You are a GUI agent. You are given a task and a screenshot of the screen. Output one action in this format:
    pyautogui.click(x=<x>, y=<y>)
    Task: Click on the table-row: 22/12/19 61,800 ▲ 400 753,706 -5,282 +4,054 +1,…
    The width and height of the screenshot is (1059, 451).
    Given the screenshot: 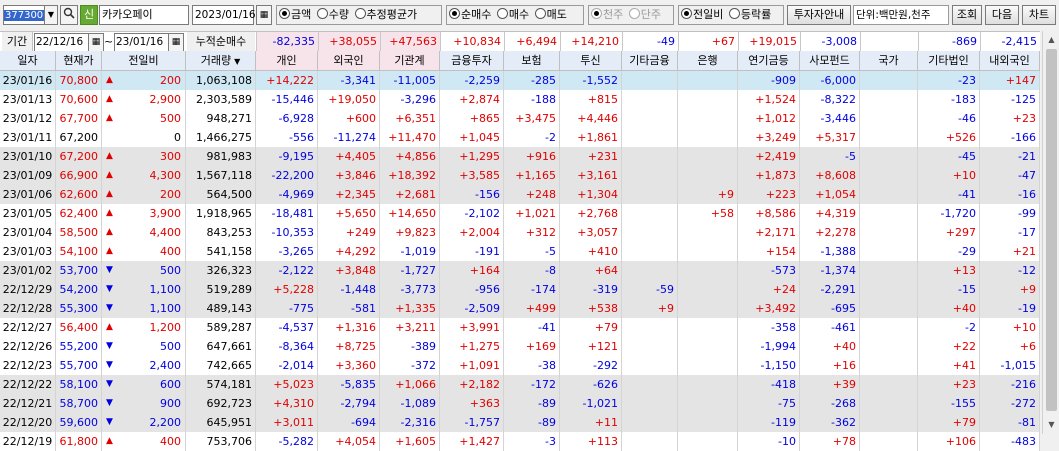 What is the action you would take?
    pyautogui.click(x=520, y=441)
    